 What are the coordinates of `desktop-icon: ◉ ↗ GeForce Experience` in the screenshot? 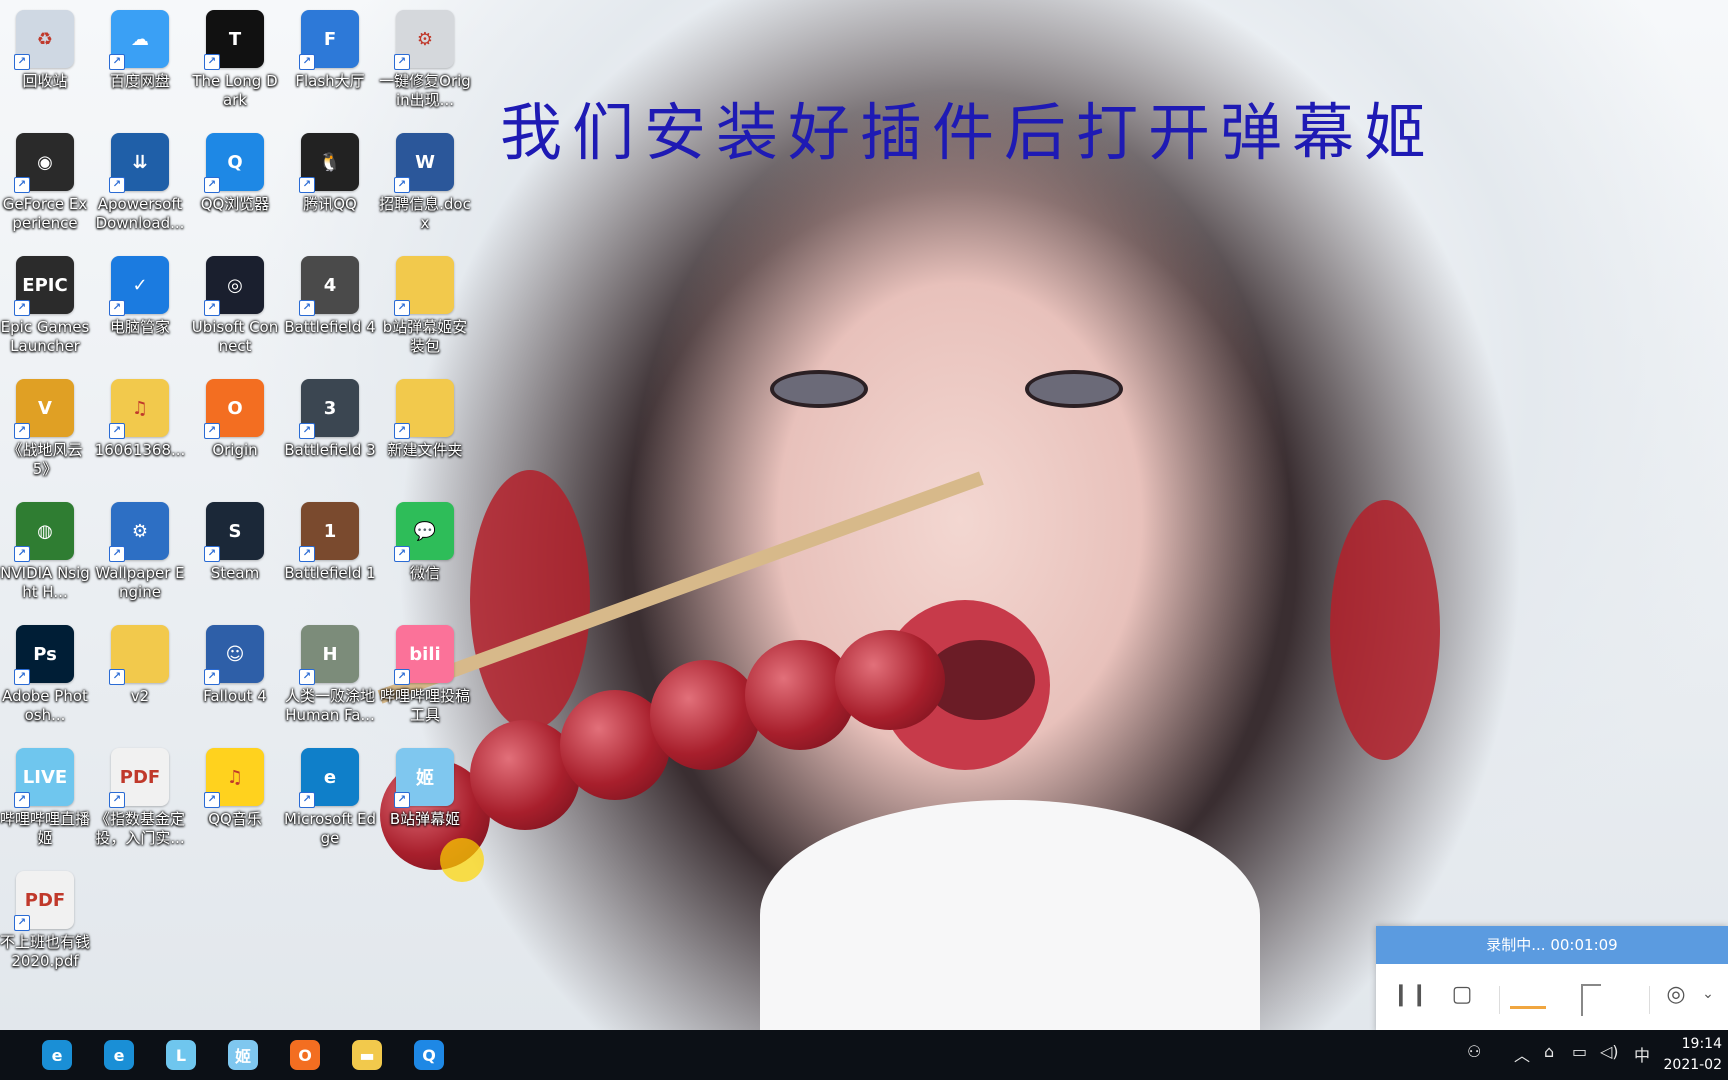 It's located at (46, 180).